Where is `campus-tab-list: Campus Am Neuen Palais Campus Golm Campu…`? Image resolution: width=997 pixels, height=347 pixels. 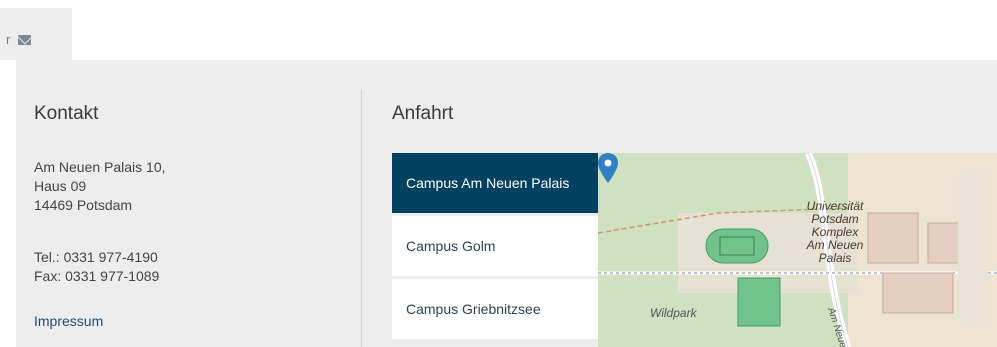
campus-tab-list: Campus Am Neuen Palais Campus Golm Campu… is located at coordinates (503, 247).